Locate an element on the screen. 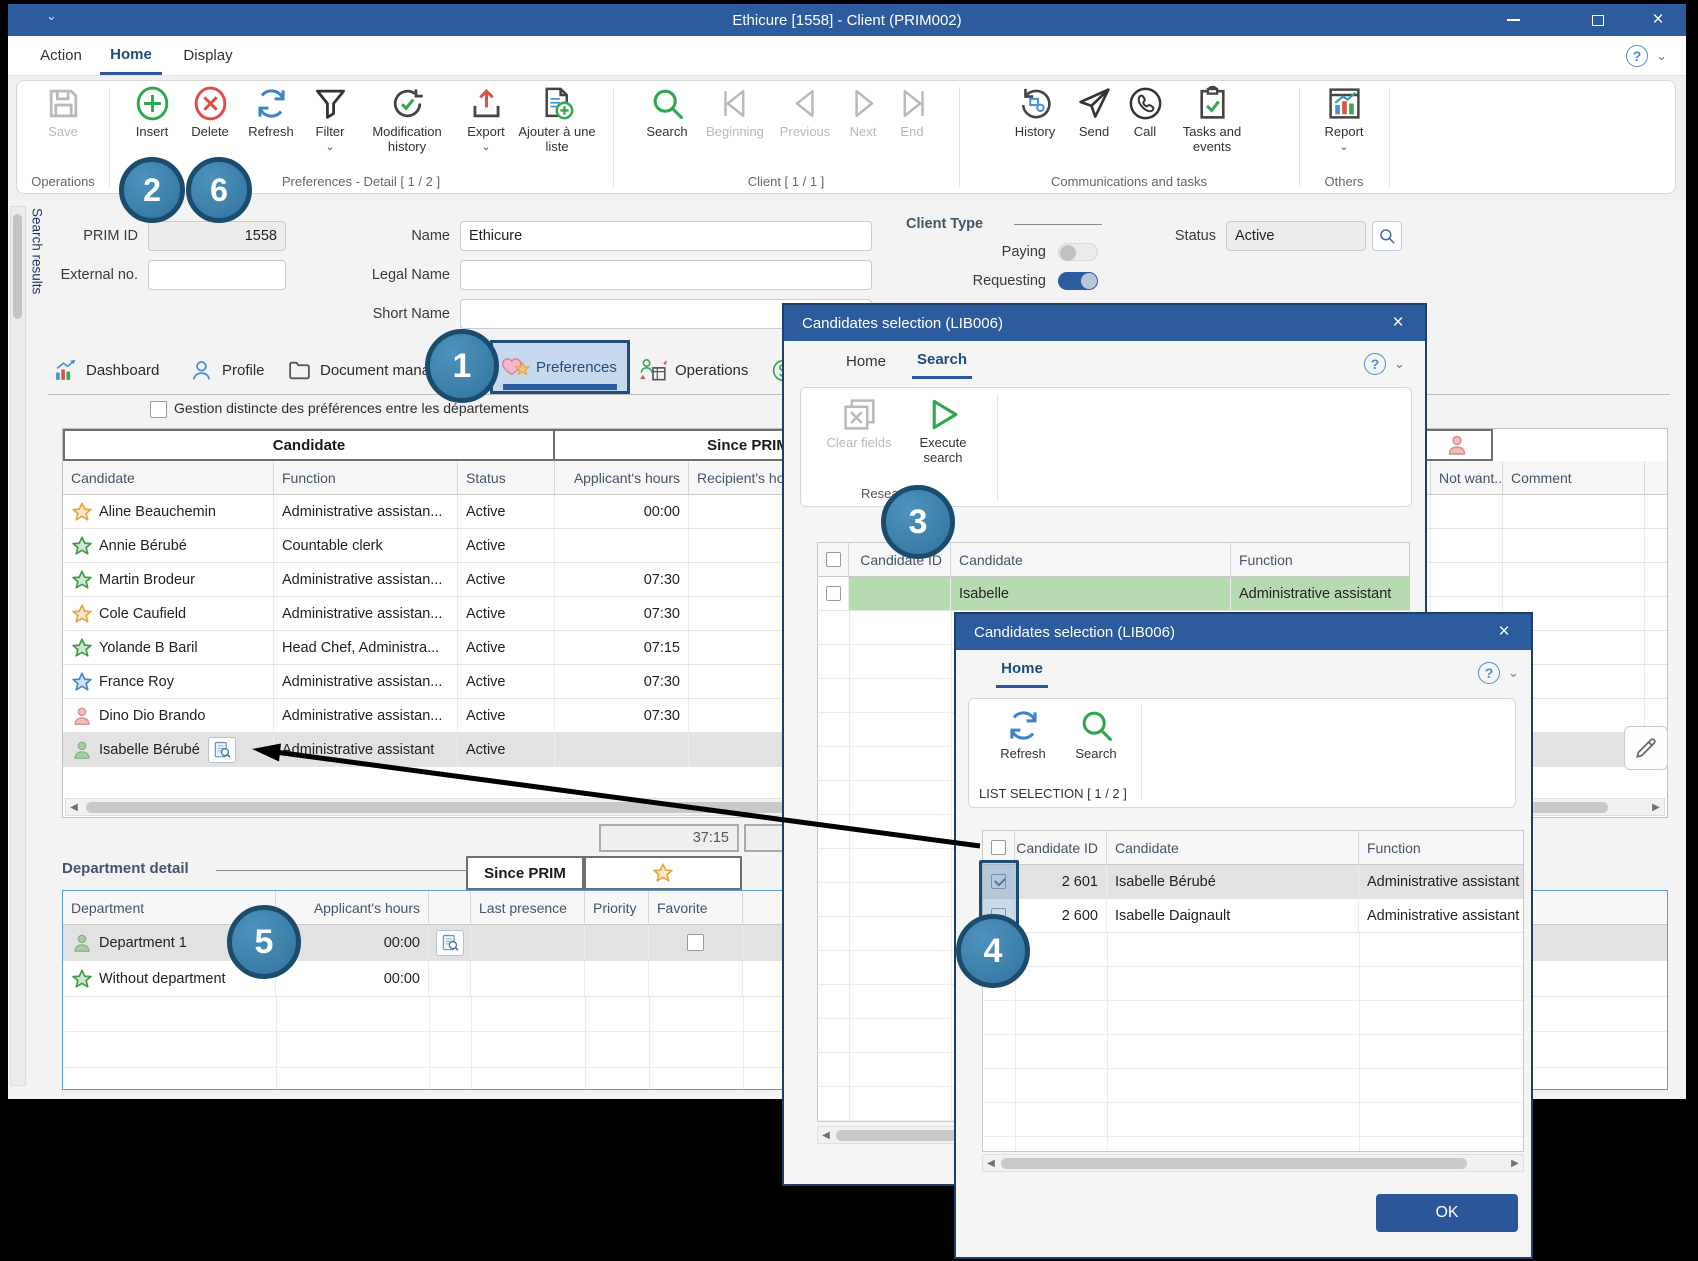 The image size is (1698, 1261). tab-profile: Profile is located at coordinates (226, 370).